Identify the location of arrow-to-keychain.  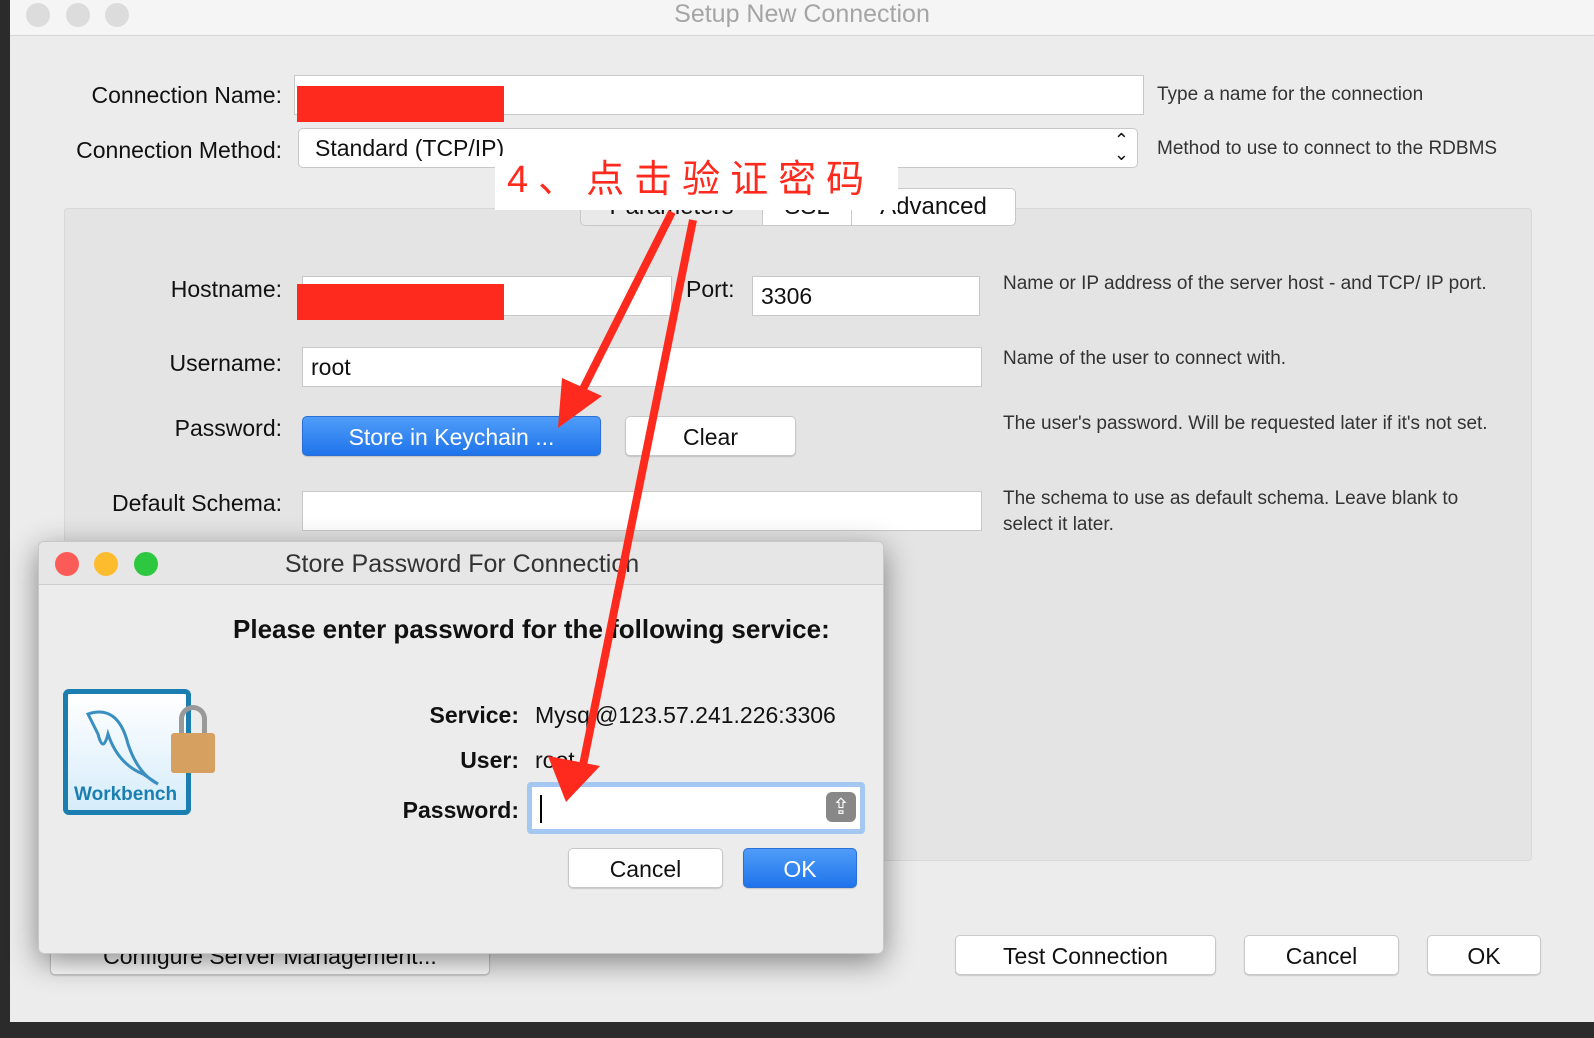
(626, 303).